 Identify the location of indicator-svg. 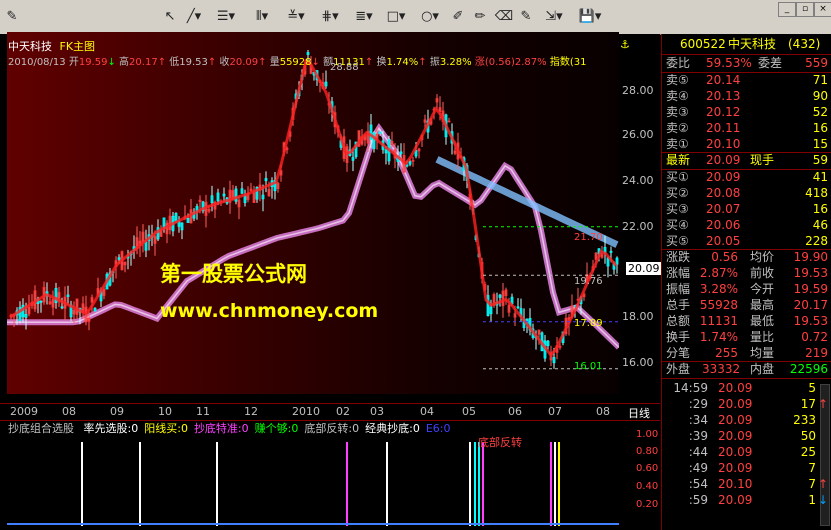
(313, 484).